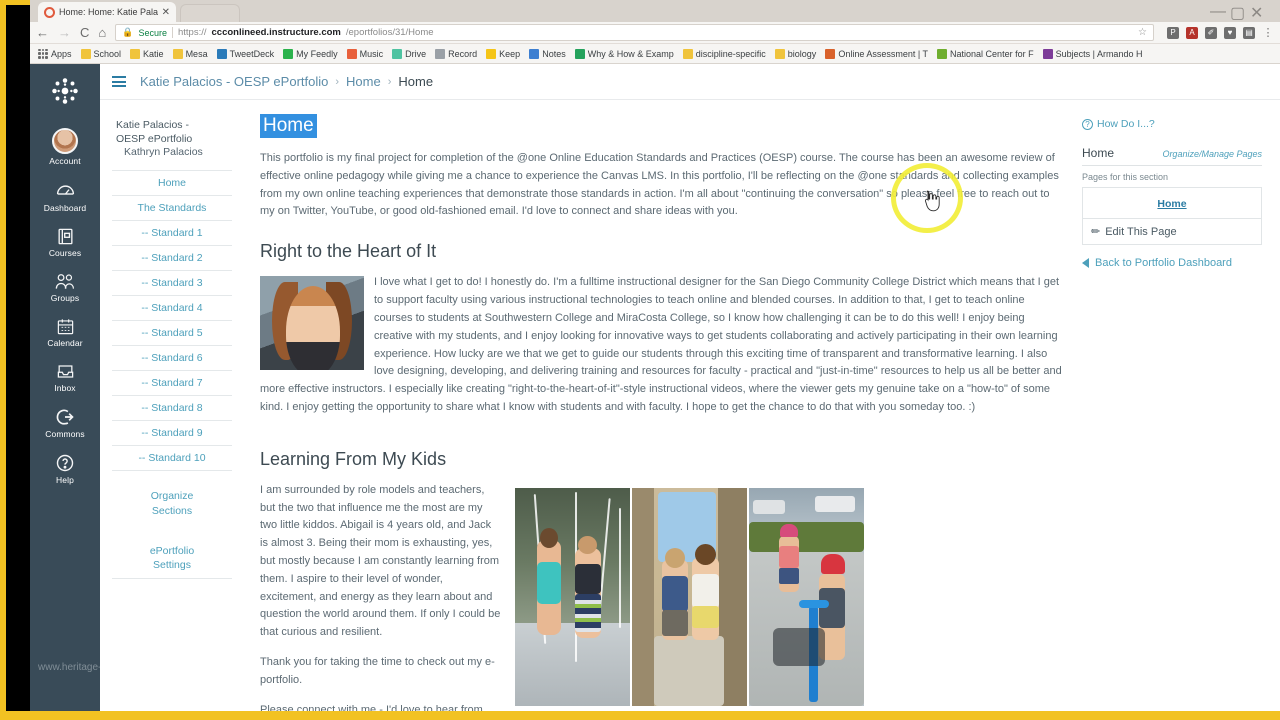 The height and width of the screenshot is (720, 1280). What do you see at coordinates (172, 496) in the screenshot?
I see `link-line: Organize` at bounding box center [172, 496].